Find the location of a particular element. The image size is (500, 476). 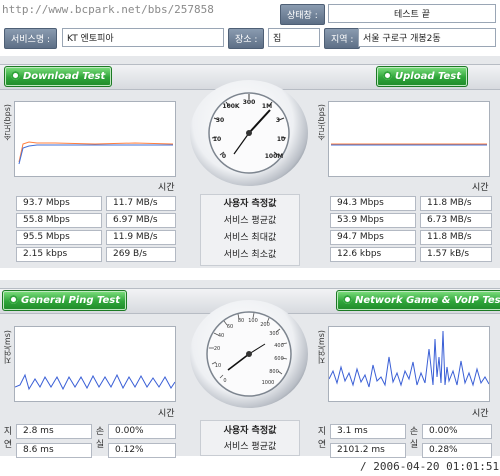

upload-value-mbs: 1.57 kB/s is located at coordinates (456, 254).